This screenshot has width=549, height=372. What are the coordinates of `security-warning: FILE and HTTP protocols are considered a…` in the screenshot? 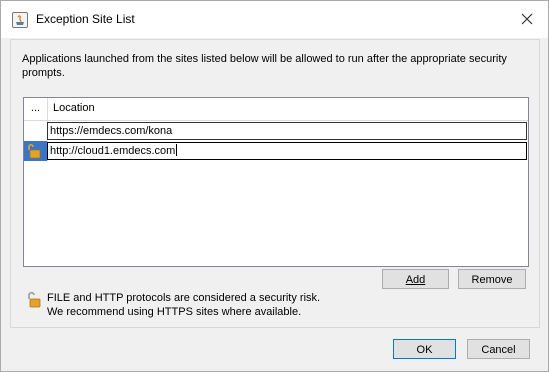 It's located at (183, 305).